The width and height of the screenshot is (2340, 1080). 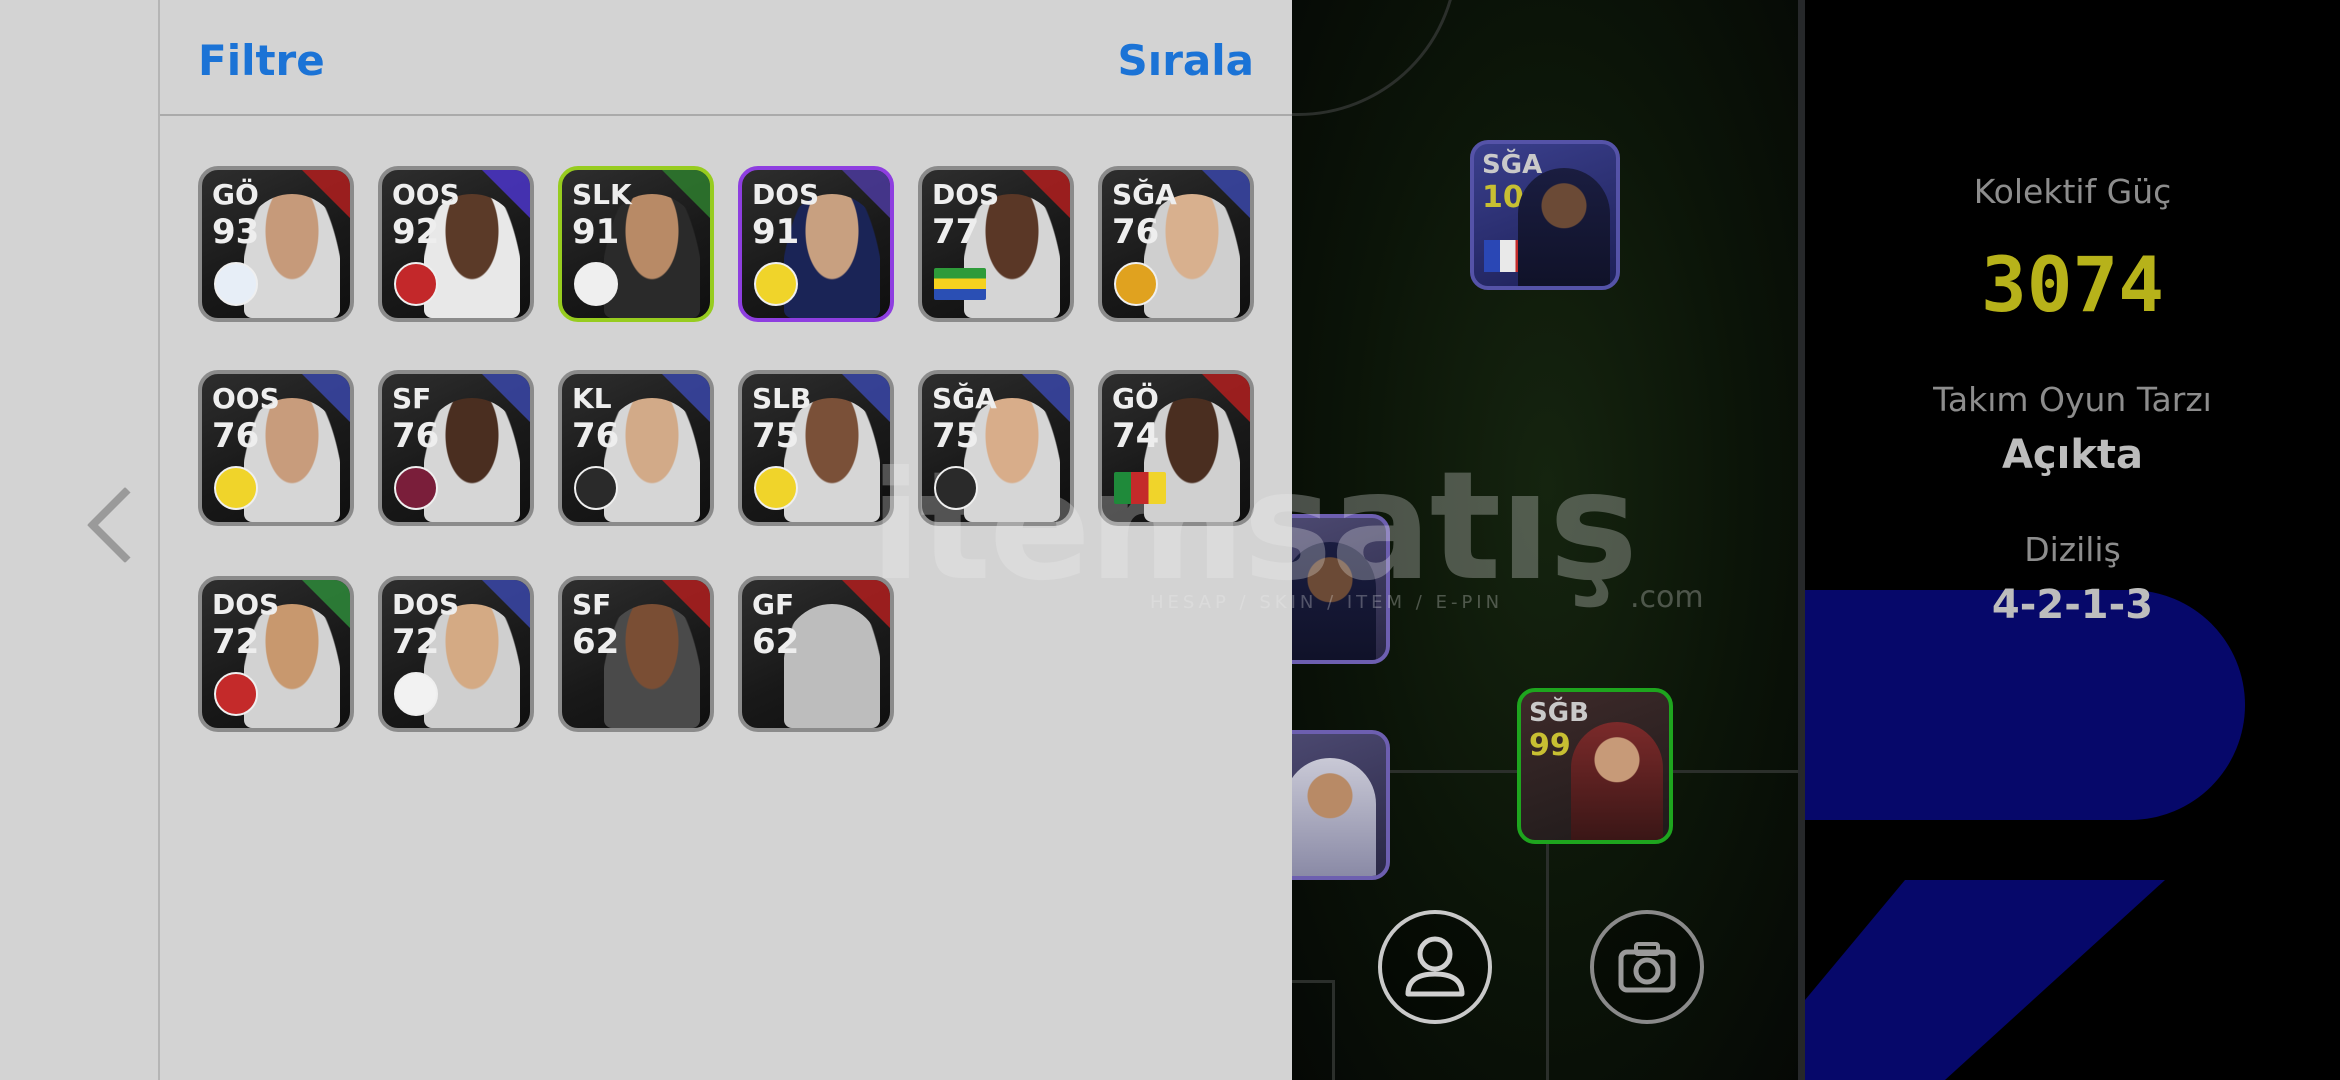 I want to click on player-card: GÖ 74, so click(x=1176, y=448).